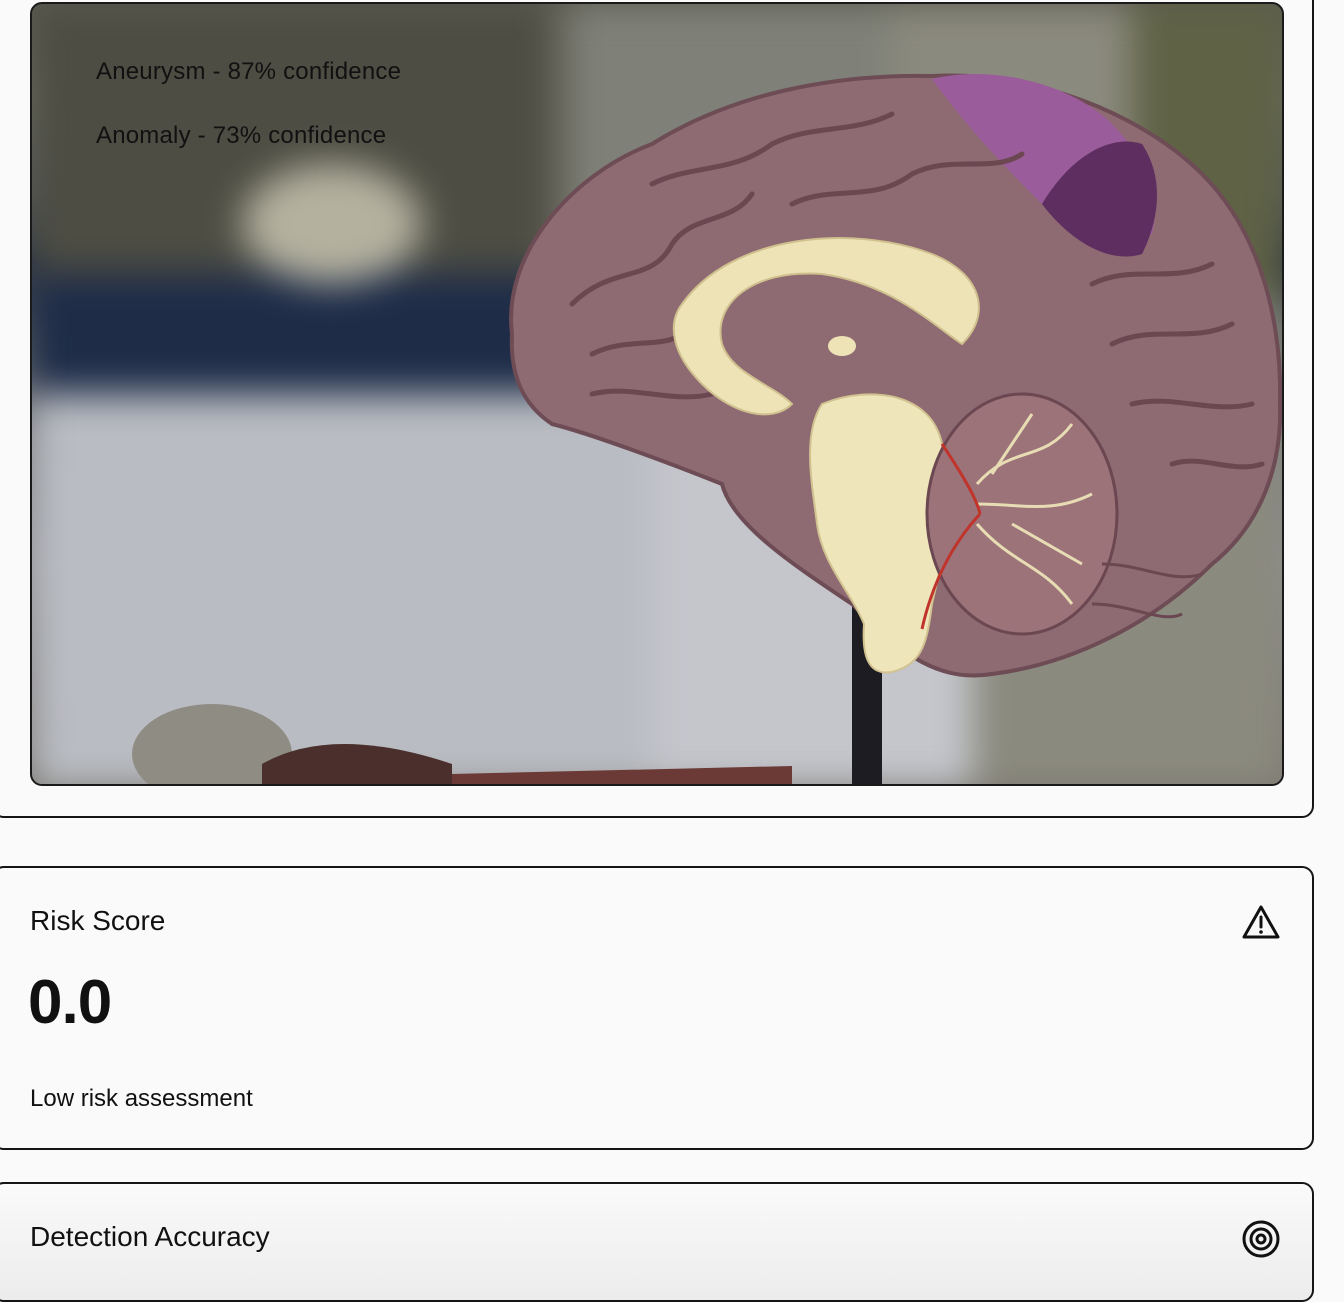  Describe the element at coordinates (249, 71) in the screenshot. I see `detection-label-aneurysm: Aneurysm - 87% confidence` at that location.